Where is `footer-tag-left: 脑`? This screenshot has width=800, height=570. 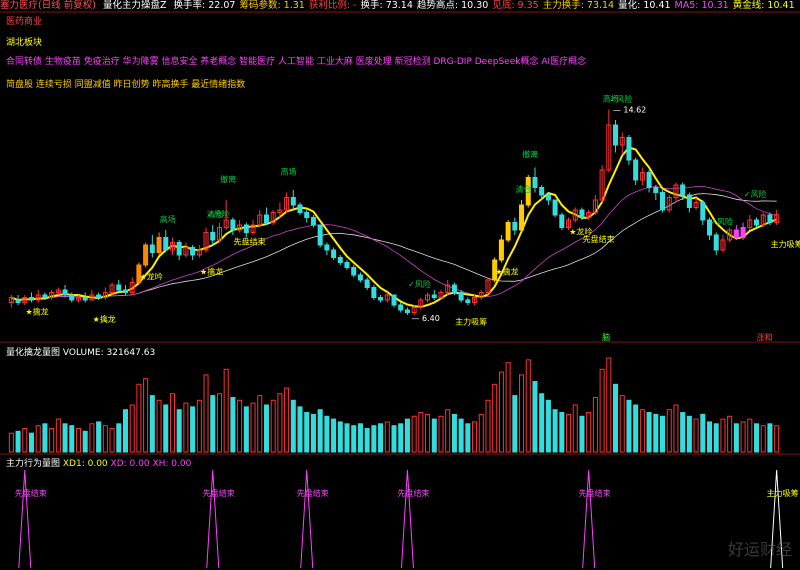
footer-tag-left: 脑 is located at coordinates (606, 337).